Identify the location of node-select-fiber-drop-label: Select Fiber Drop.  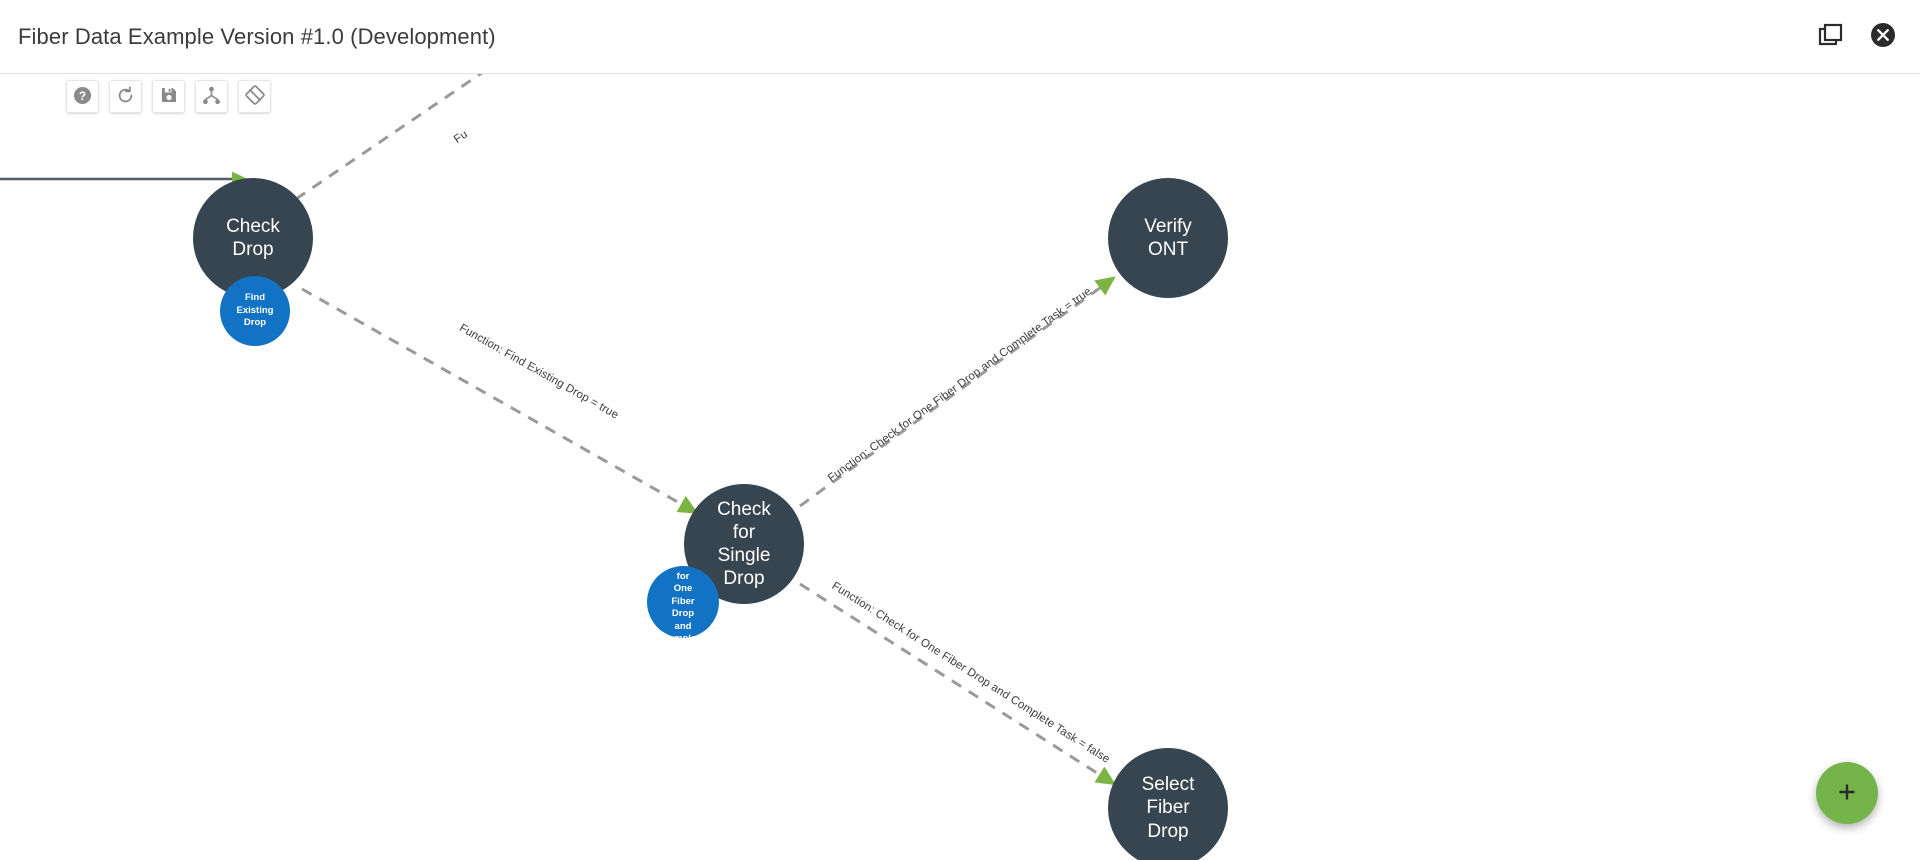
(1168, 808).